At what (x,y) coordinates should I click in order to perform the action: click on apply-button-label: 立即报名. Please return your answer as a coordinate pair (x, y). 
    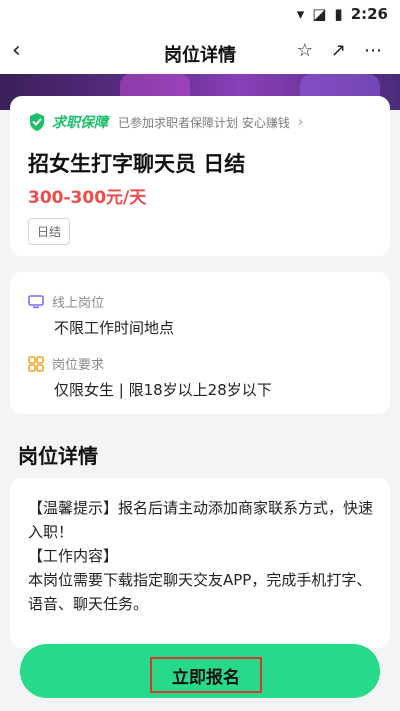
    Looking at the image, I should click on (206, 675).